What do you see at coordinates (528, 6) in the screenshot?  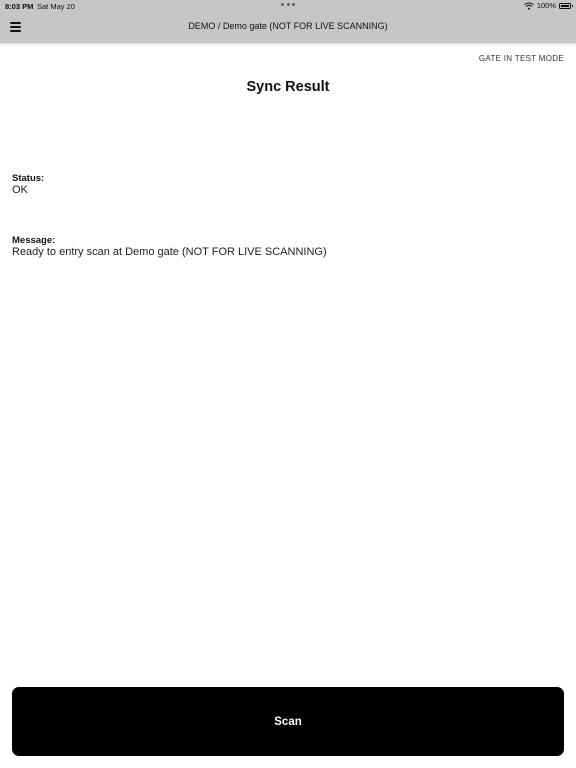 I see `wifi-icon` at bounding box center [528, 6].